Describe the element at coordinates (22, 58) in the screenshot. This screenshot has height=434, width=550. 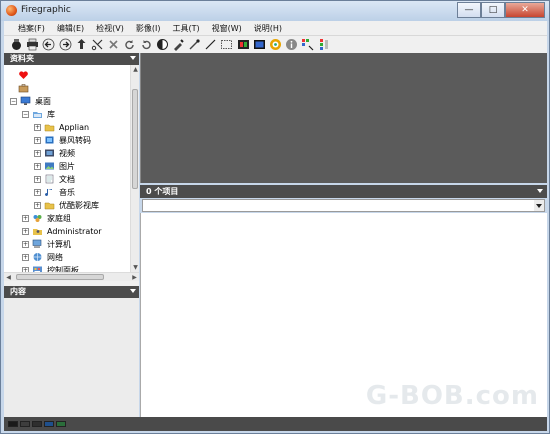
I see `folders-panel-title: 资料夹` at that location.